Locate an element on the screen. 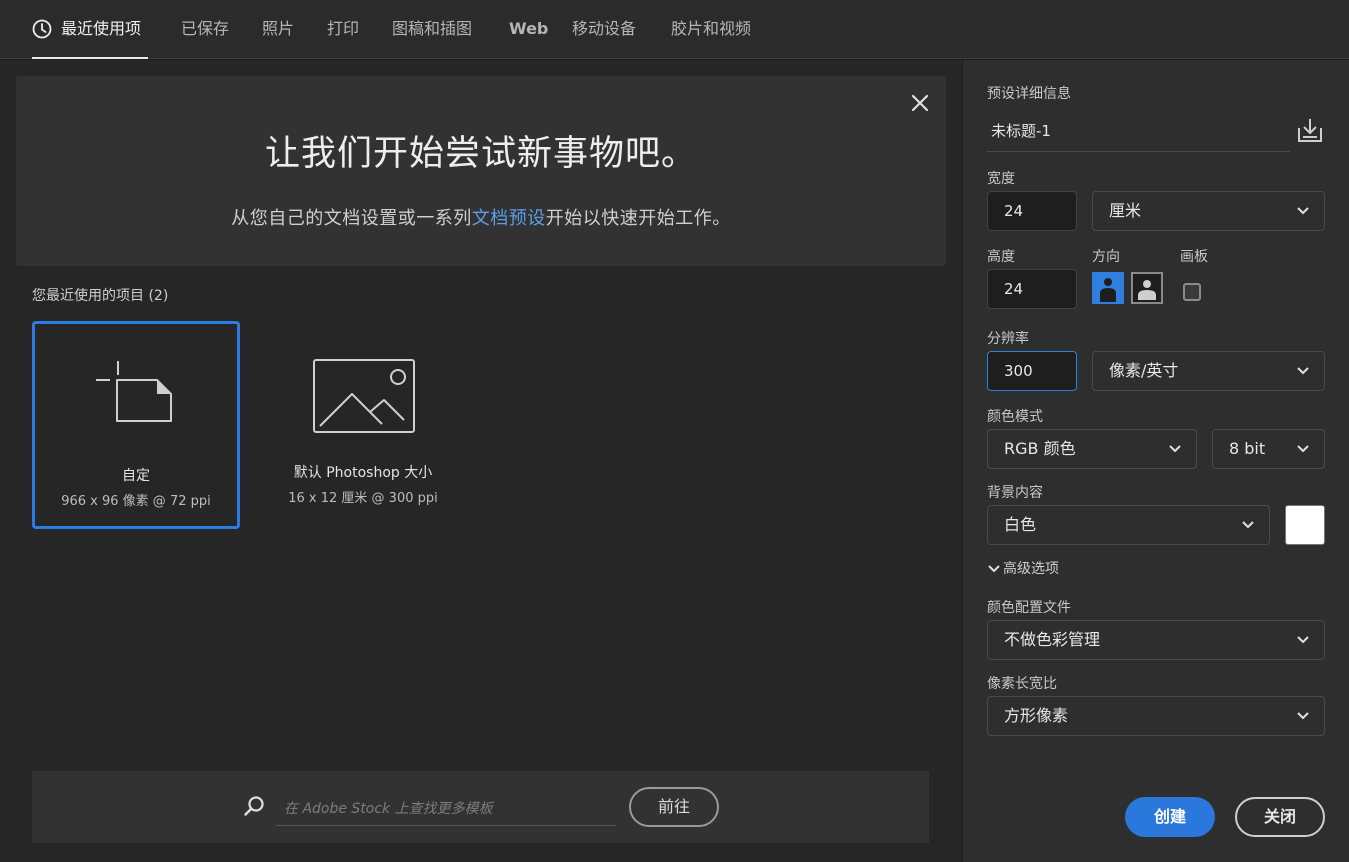 Image resolution: width=1349 pixels, height=862 pixels. select-value: 方形像素 is located at coordinates (1036, 715).